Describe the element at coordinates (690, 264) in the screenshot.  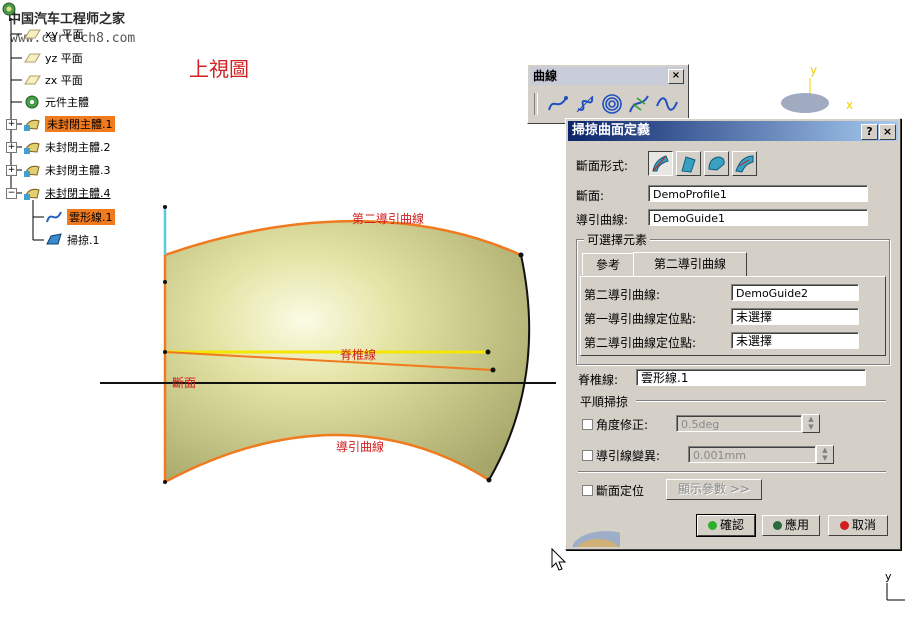
I see `tab-second-guide: 第二導引曲線` at that location.